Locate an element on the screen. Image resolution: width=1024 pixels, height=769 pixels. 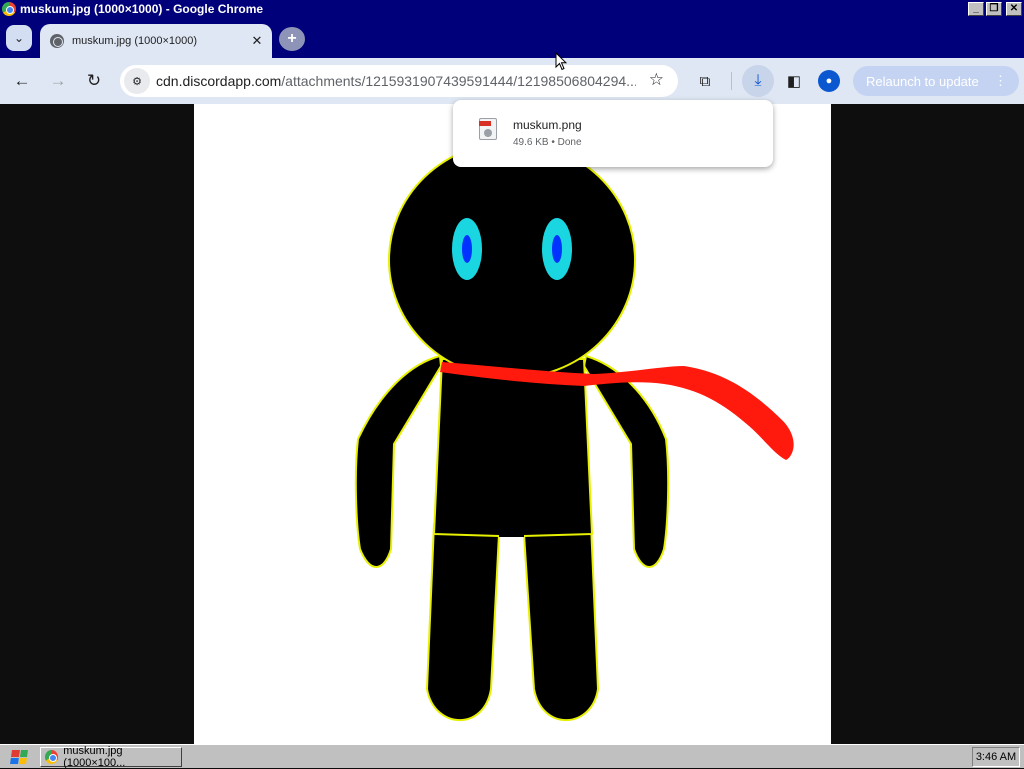
download-icon: ⤓ is located at coordinates (758, 81).